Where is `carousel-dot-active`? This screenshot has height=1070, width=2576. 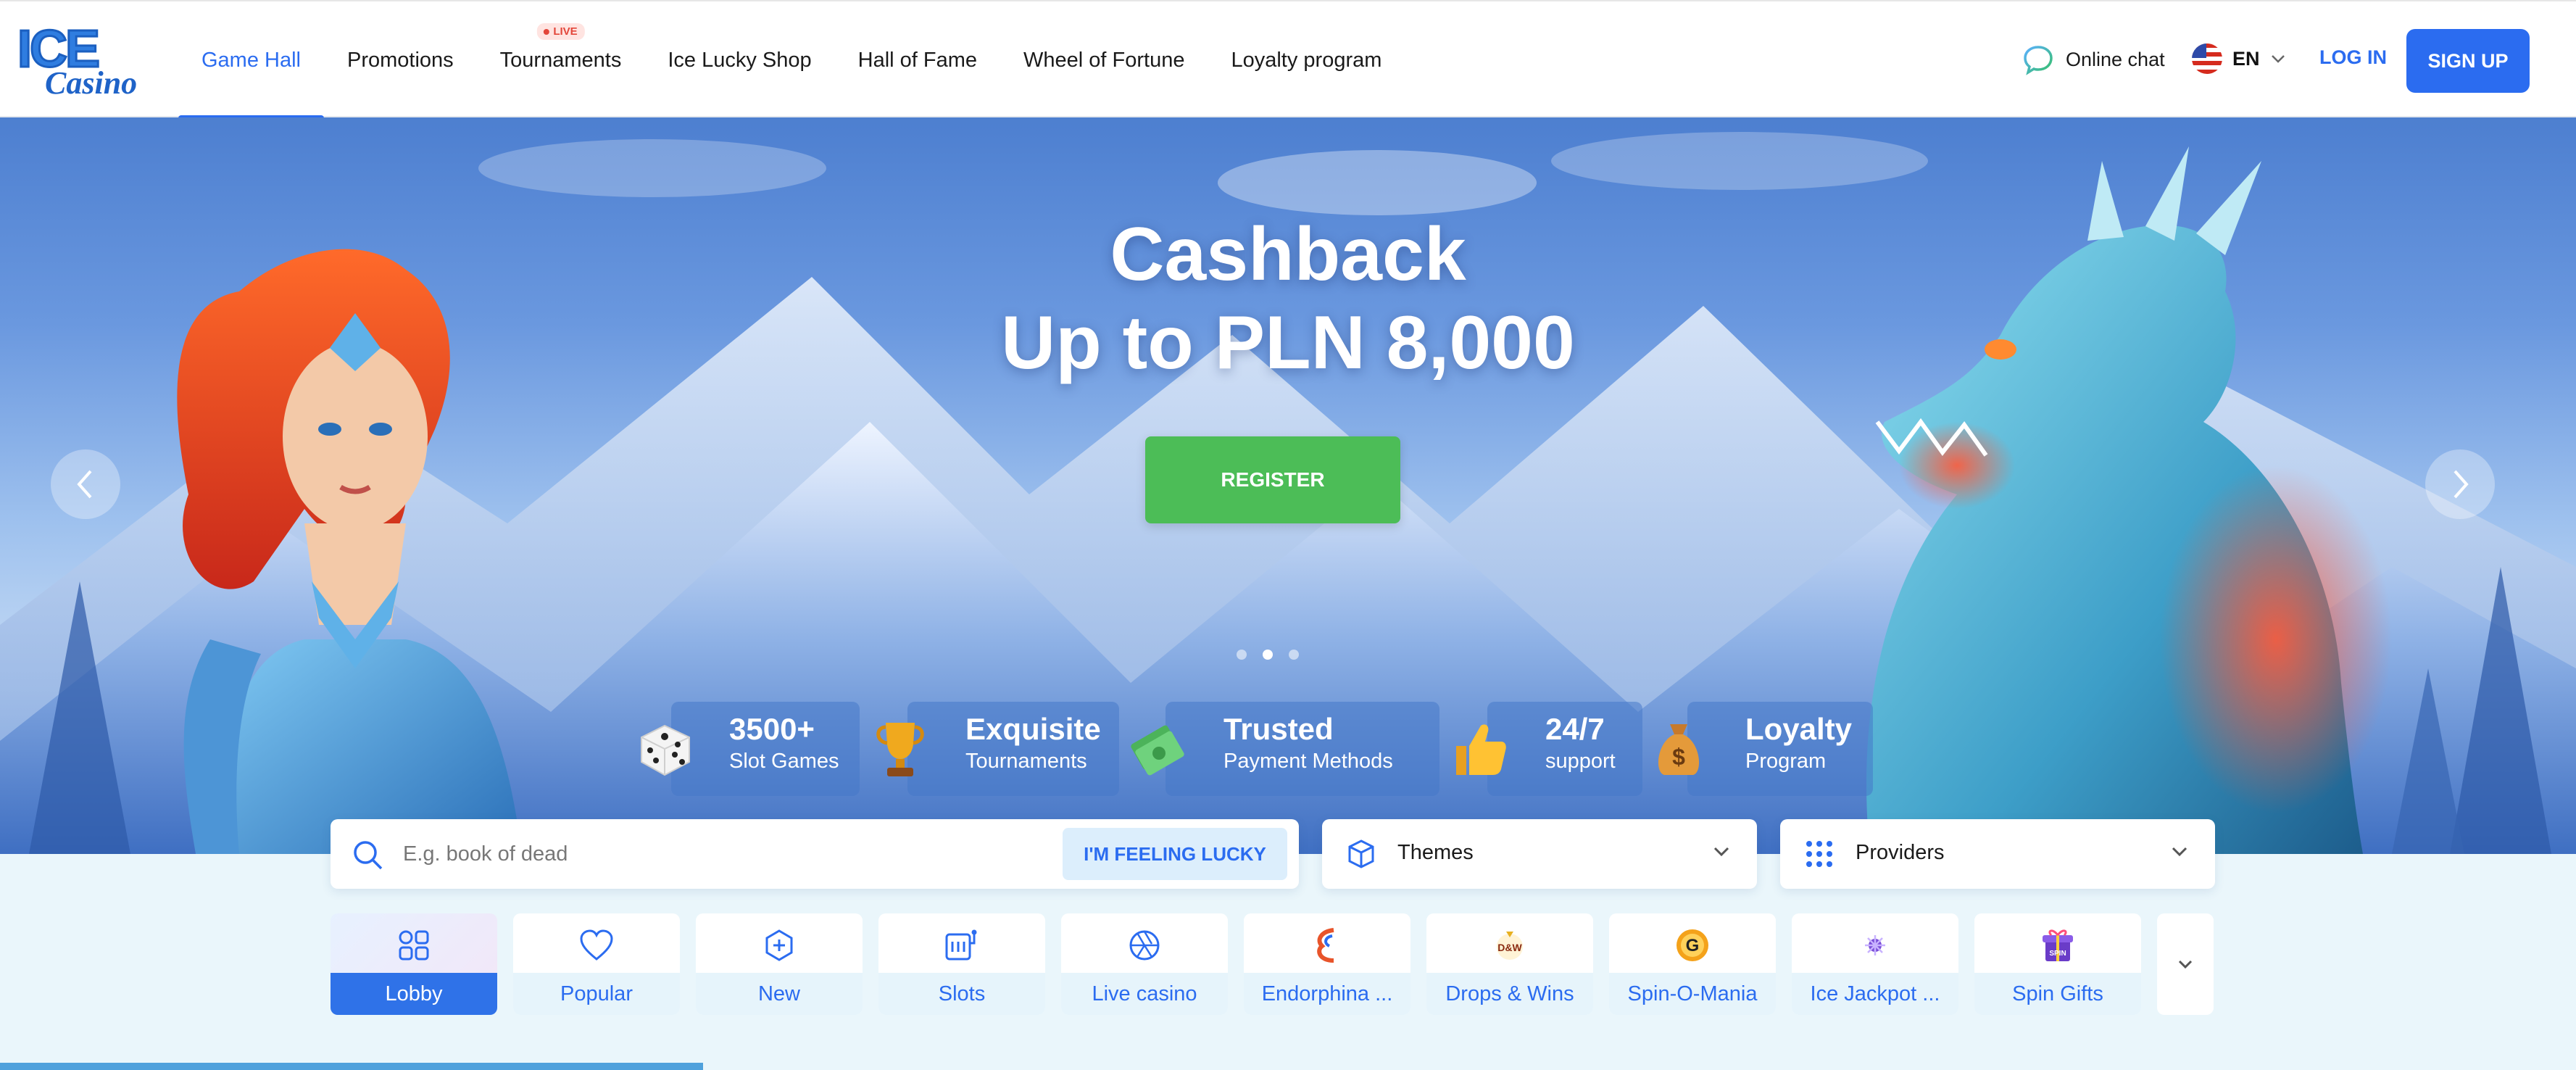 carousel-dot-active is located at coordinates (1268, 655).